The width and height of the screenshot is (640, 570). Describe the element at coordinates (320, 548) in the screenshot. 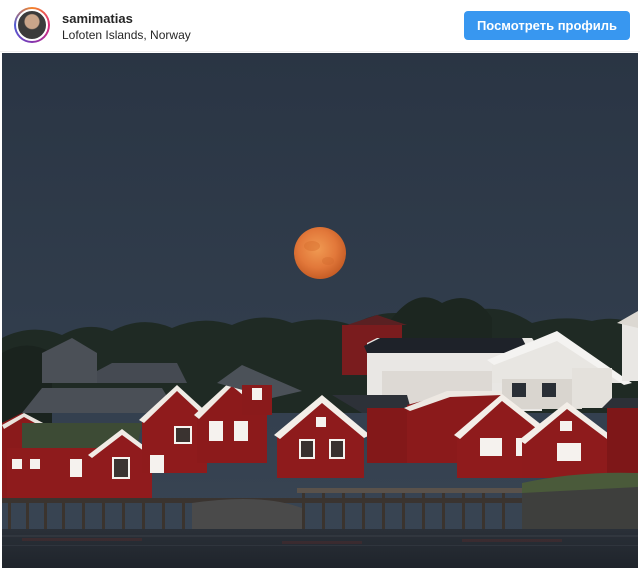

I see `water` at that location.